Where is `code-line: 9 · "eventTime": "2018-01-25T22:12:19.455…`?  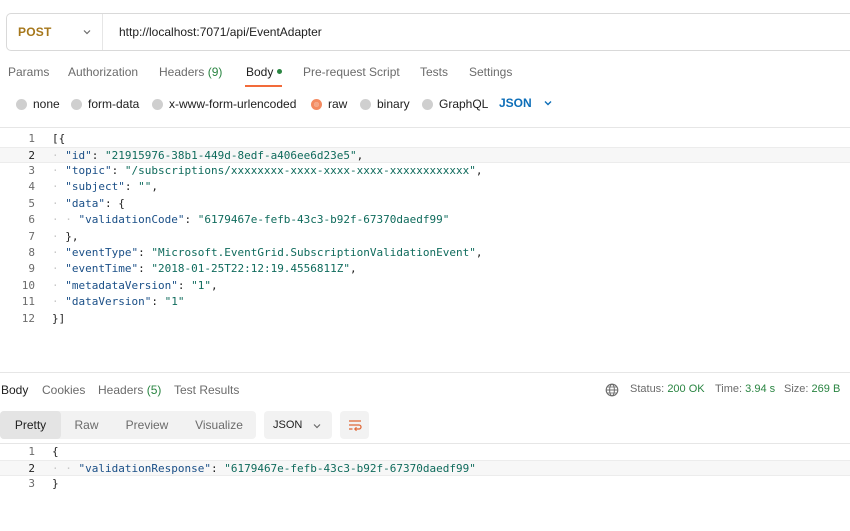
code-line: 9 · "eventTime": "2018-01-25T22:12:19.455… is located at coordinates (425, 269).